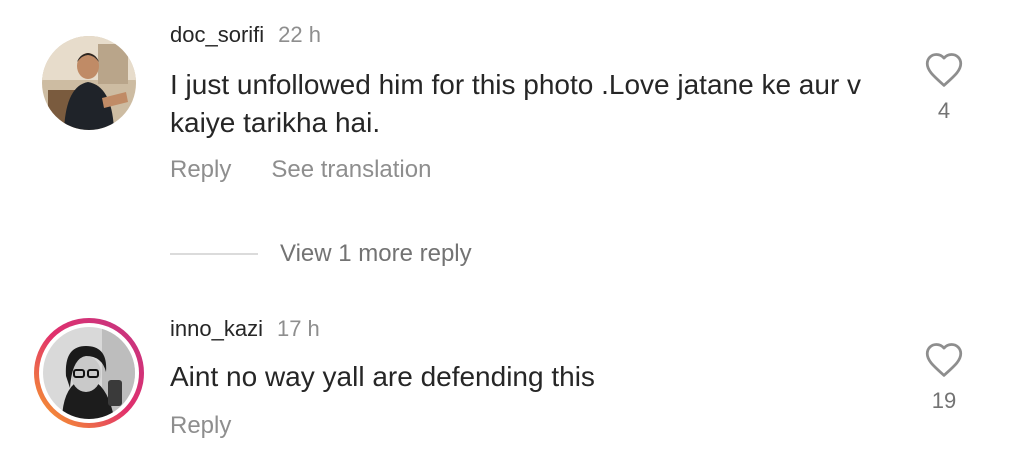  I want to click on username: doc_sorifi, so click(217, 34).